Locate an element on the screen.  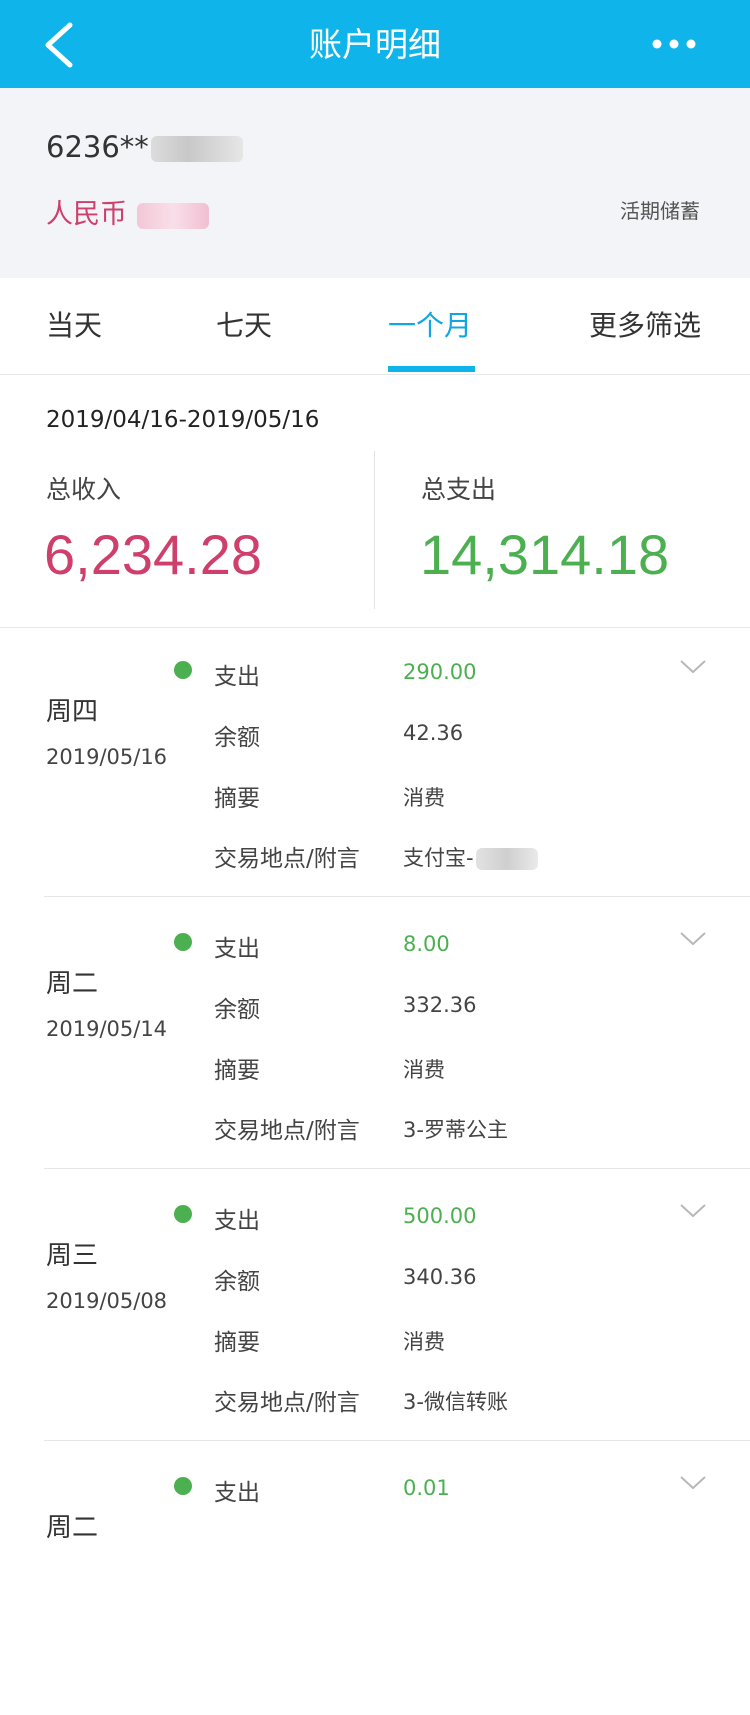
page-title: 账户明细 is located at coordinates (375, 44).